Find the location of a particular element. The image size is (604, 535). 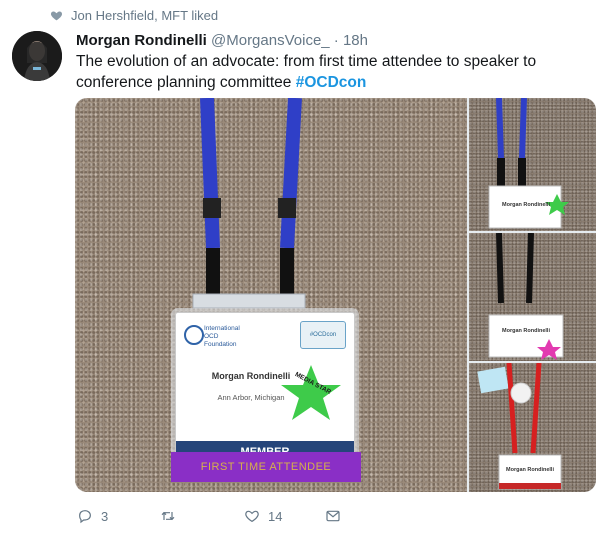

photo-3-badge-name: Morgan Rondinelli is located at coordinates (526, 331).